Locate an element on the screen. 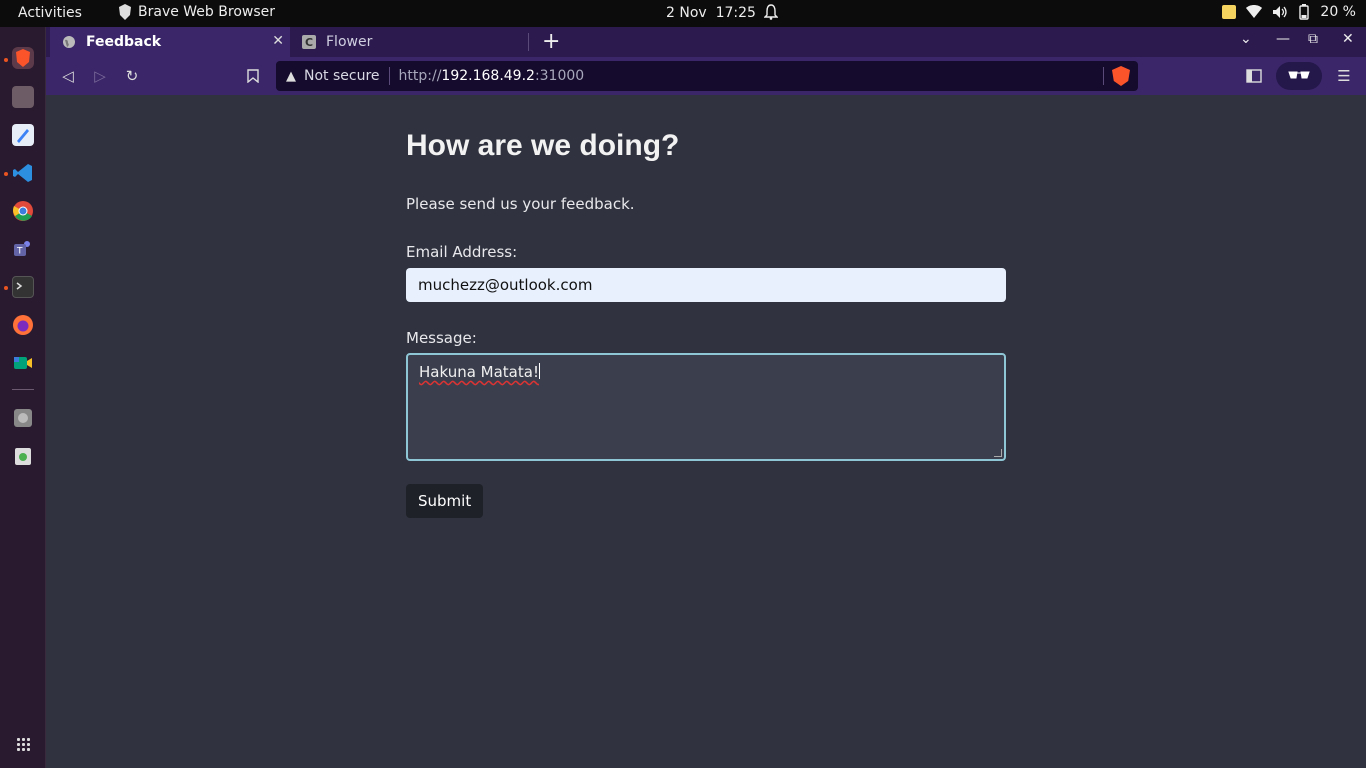 This screenshot has height=768, width=1366. page-heading: How are we doing? is located at coordinates (543, 145).